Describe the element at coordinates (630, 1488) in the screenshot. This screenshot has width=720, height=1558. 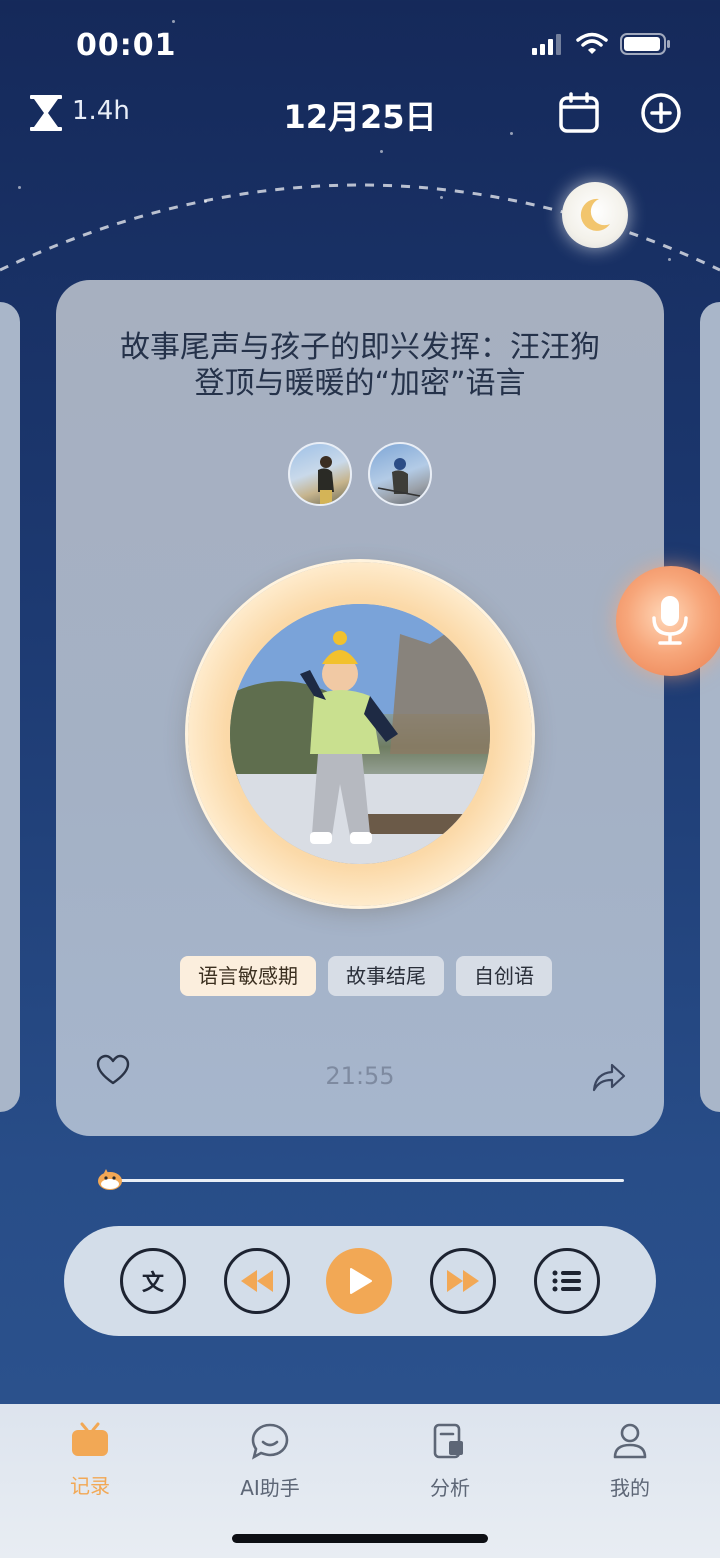
I see `tab-label: 我的` at that location.